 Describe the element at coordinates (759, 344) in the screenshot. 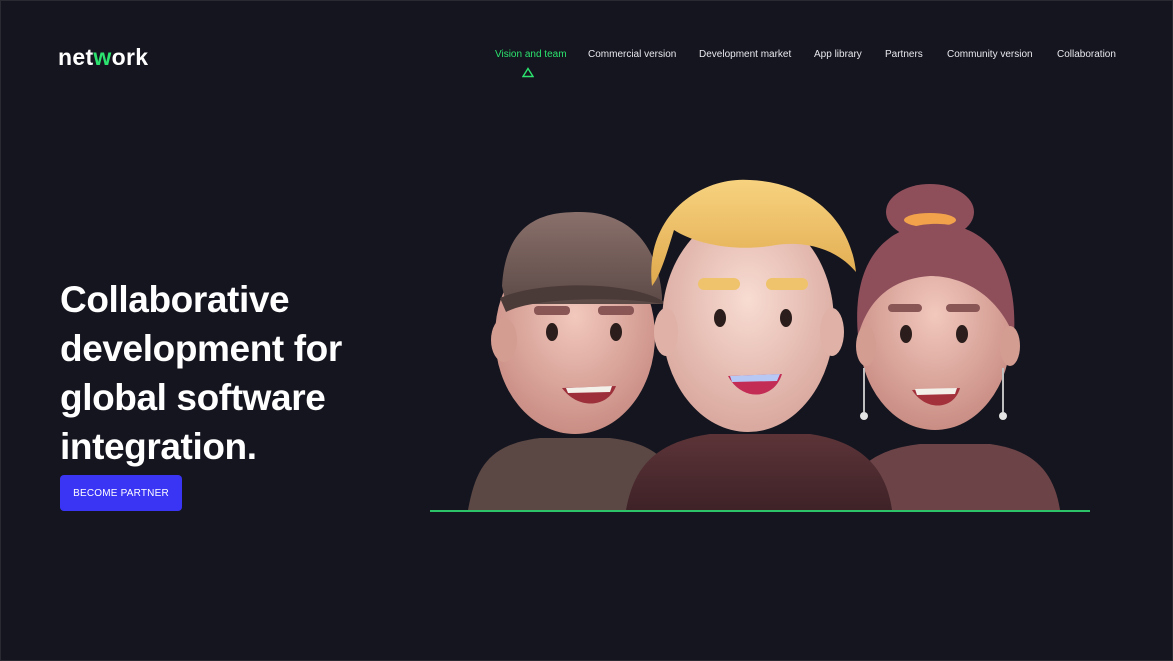

I see `avatar-blonde-man` at that location.